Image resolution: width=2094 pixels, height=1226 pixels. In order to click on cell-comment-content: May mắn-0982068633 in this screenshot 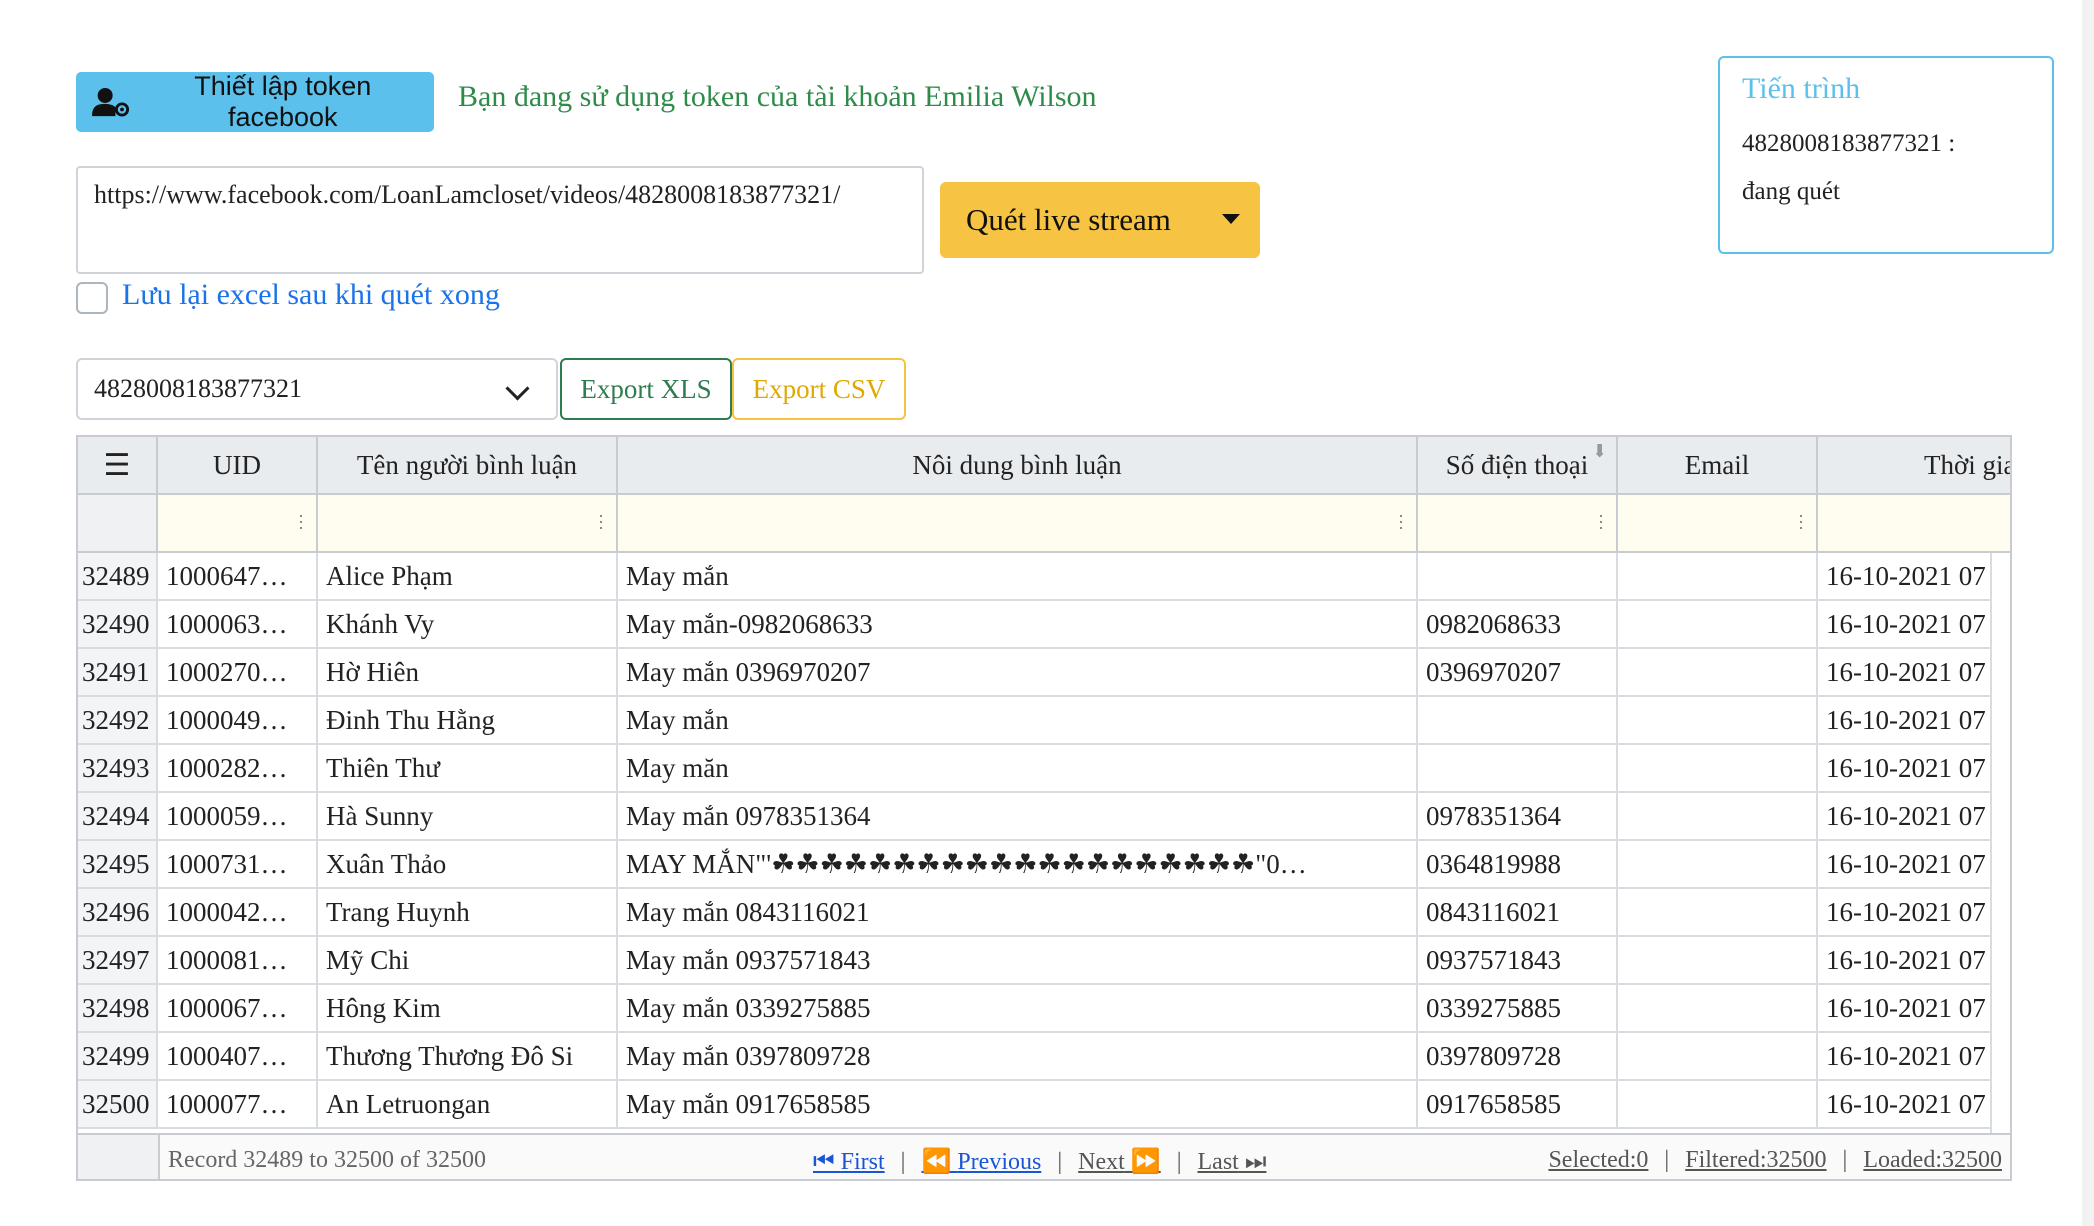, I will do `click(1018, 625)`.